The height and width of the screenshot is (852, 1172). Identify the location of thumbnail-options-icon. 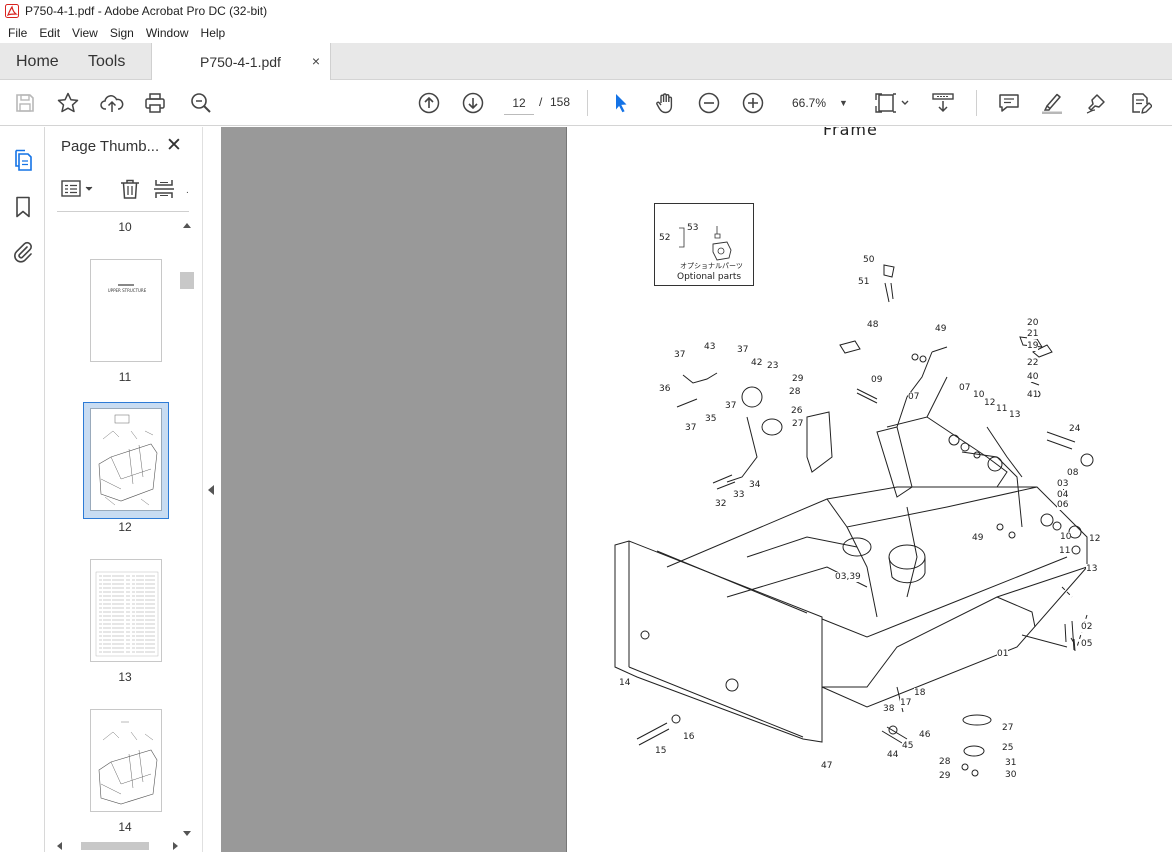
(78, 189).